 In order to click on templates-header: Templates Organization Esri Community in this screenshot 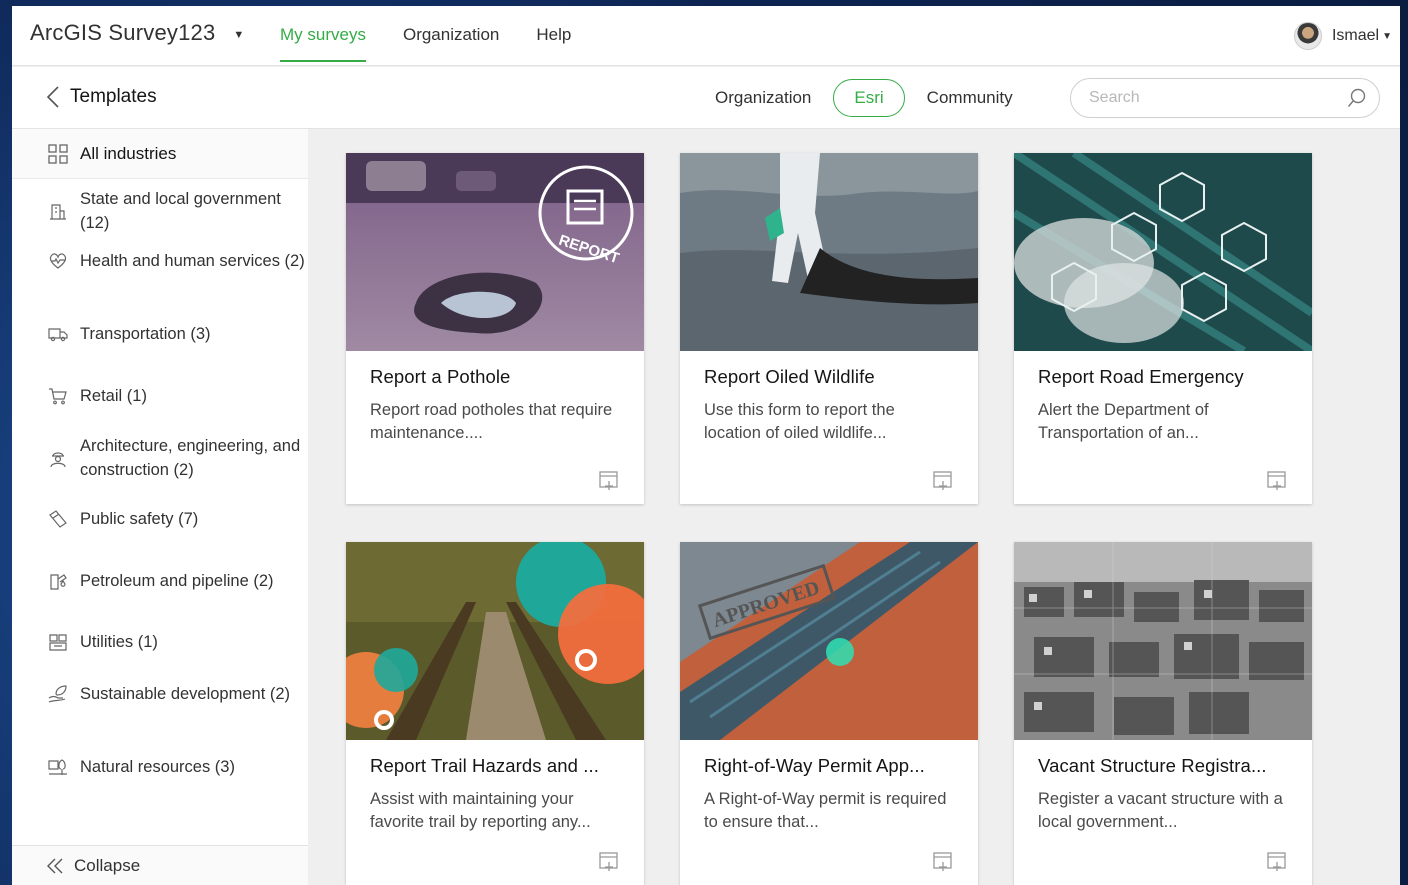, I will do `click(706, 98)`.